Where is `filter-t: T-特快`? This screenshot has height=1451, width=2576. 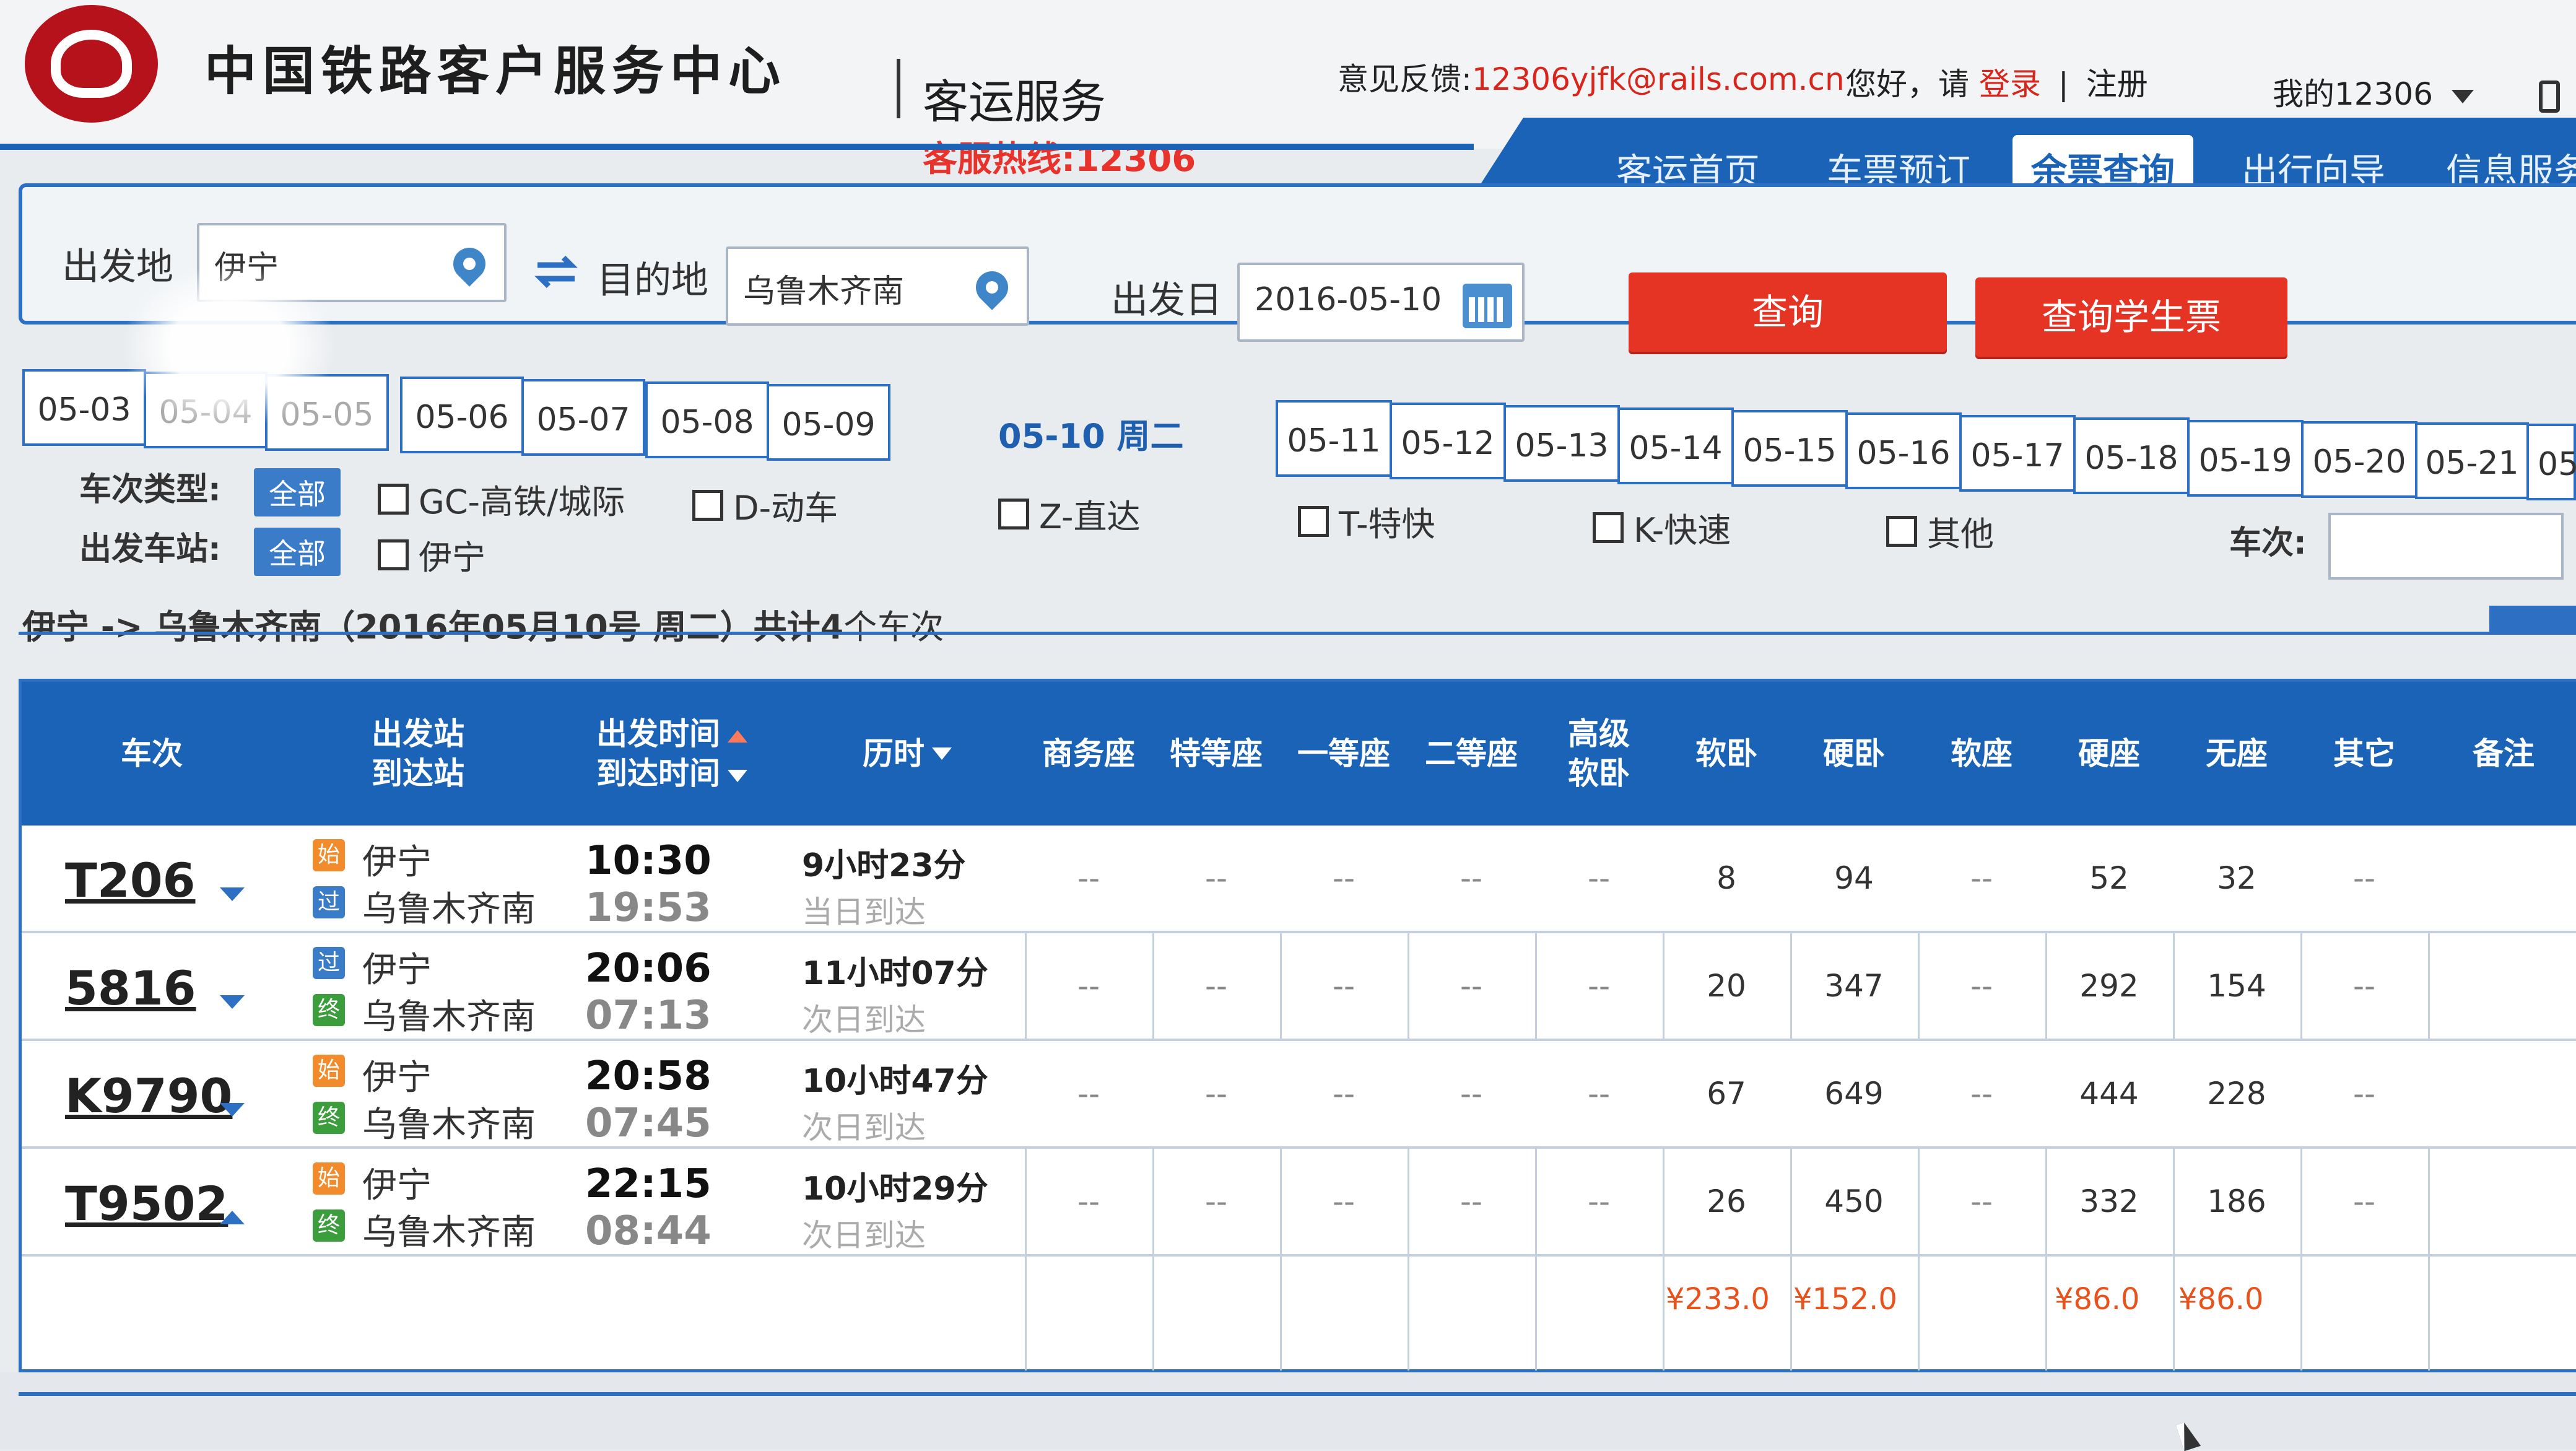 filter-t: T-特快 is located at coordinates (1366, 521).